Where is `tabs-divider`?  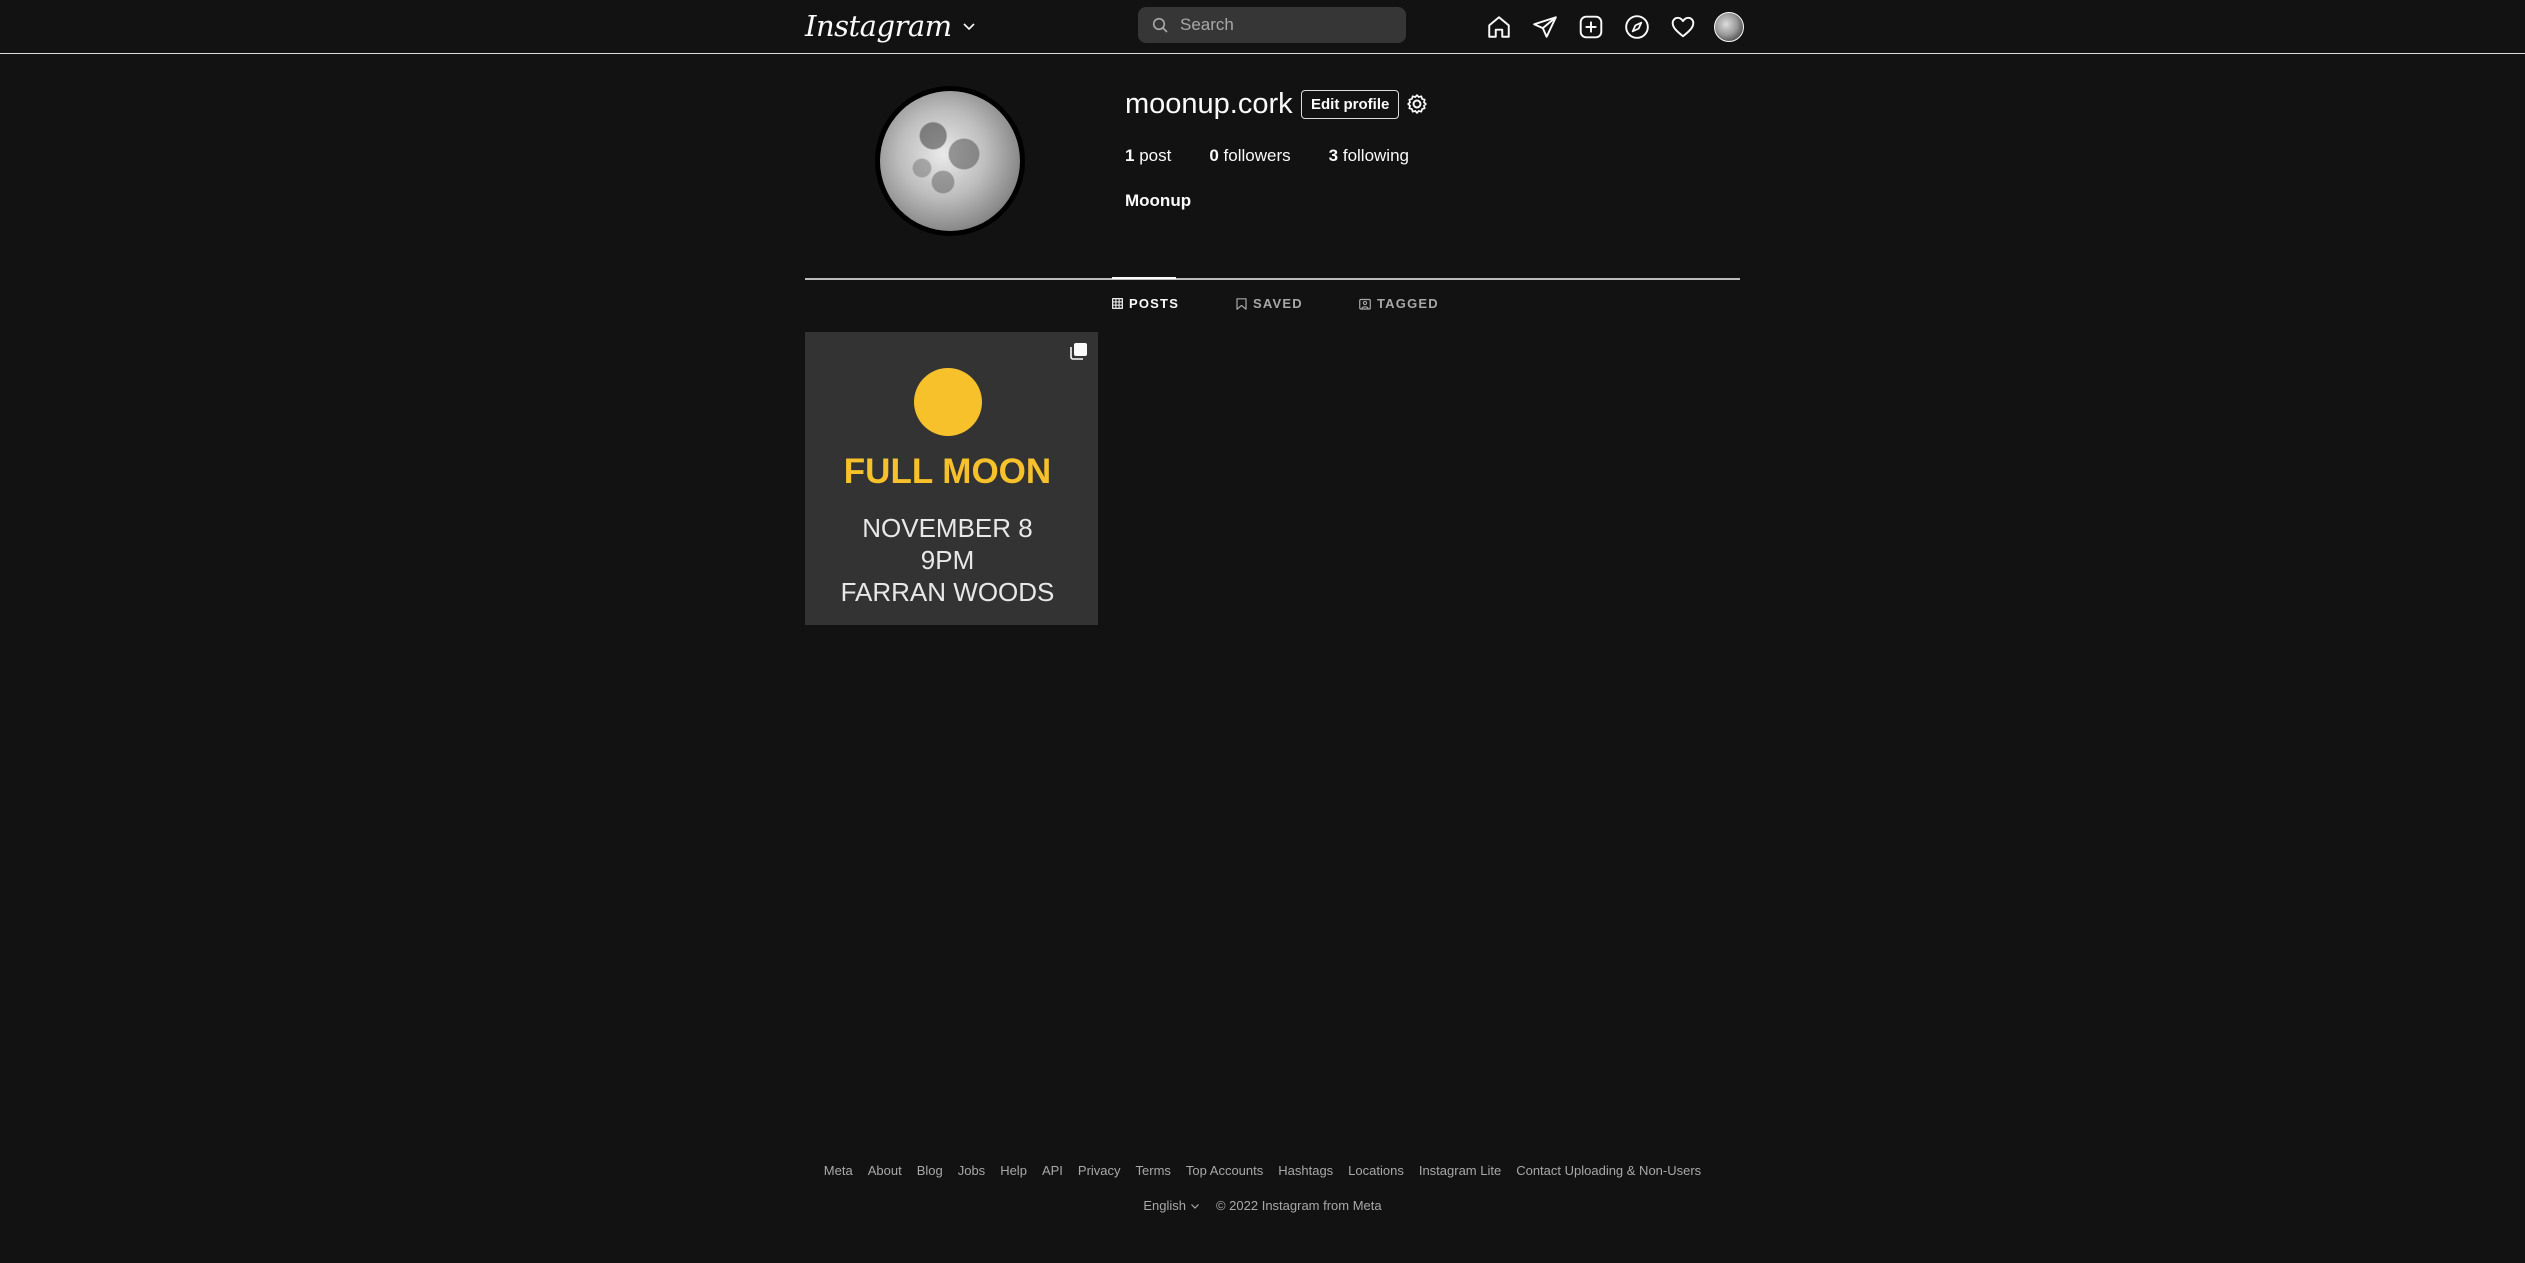
tabs-divider is located at coordinates (1272, 279).